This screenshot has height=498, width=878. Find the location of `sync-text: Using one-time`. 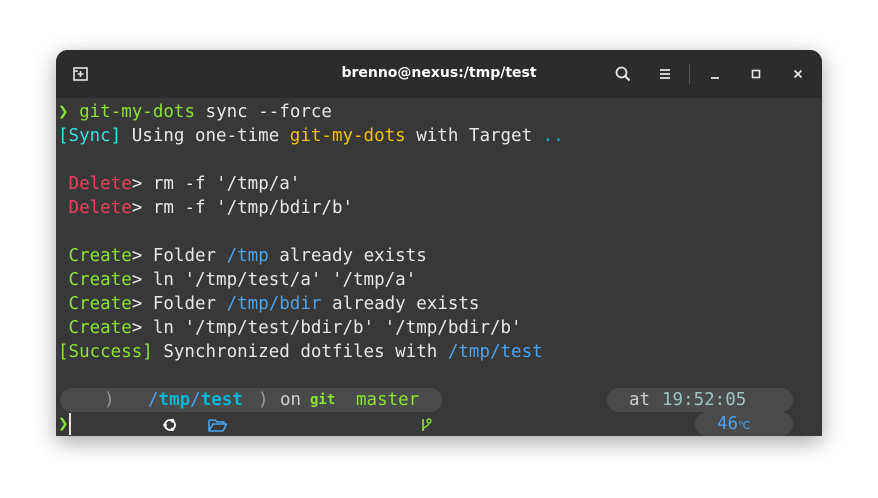

sync-text: Using one-time is located at coordinates (205, 136).